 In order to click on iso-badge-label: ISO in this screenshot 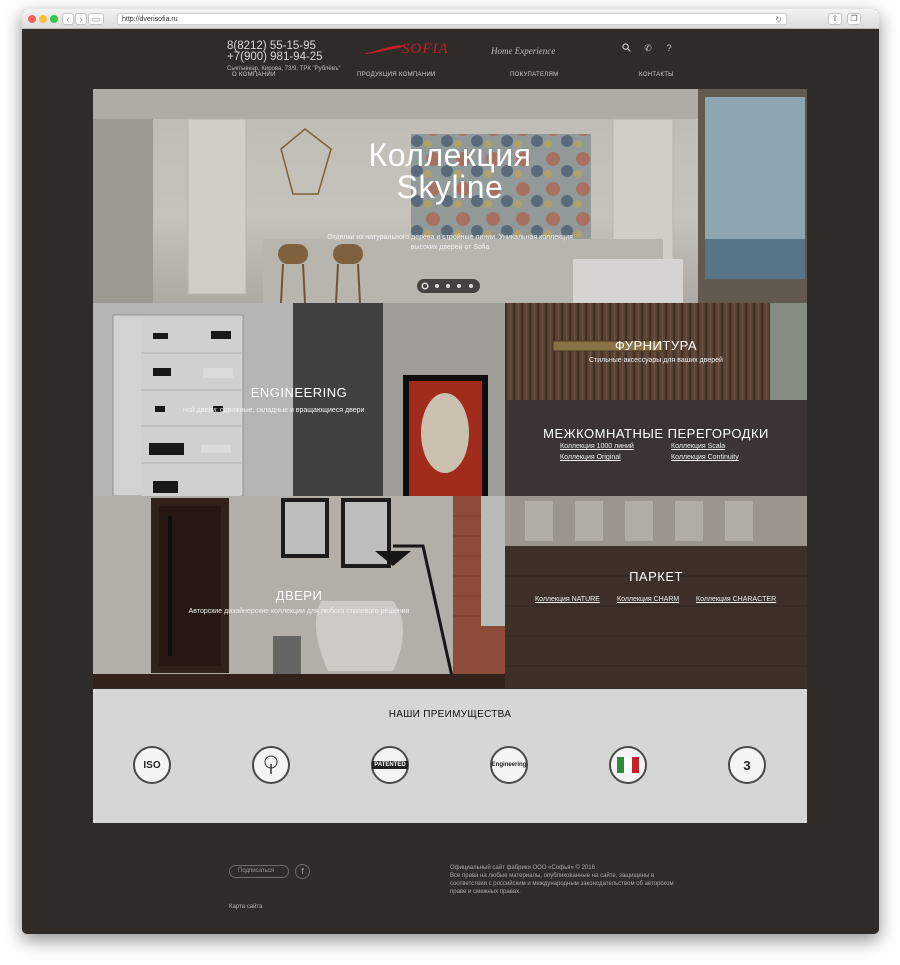, I will do `click(152, 765)`.